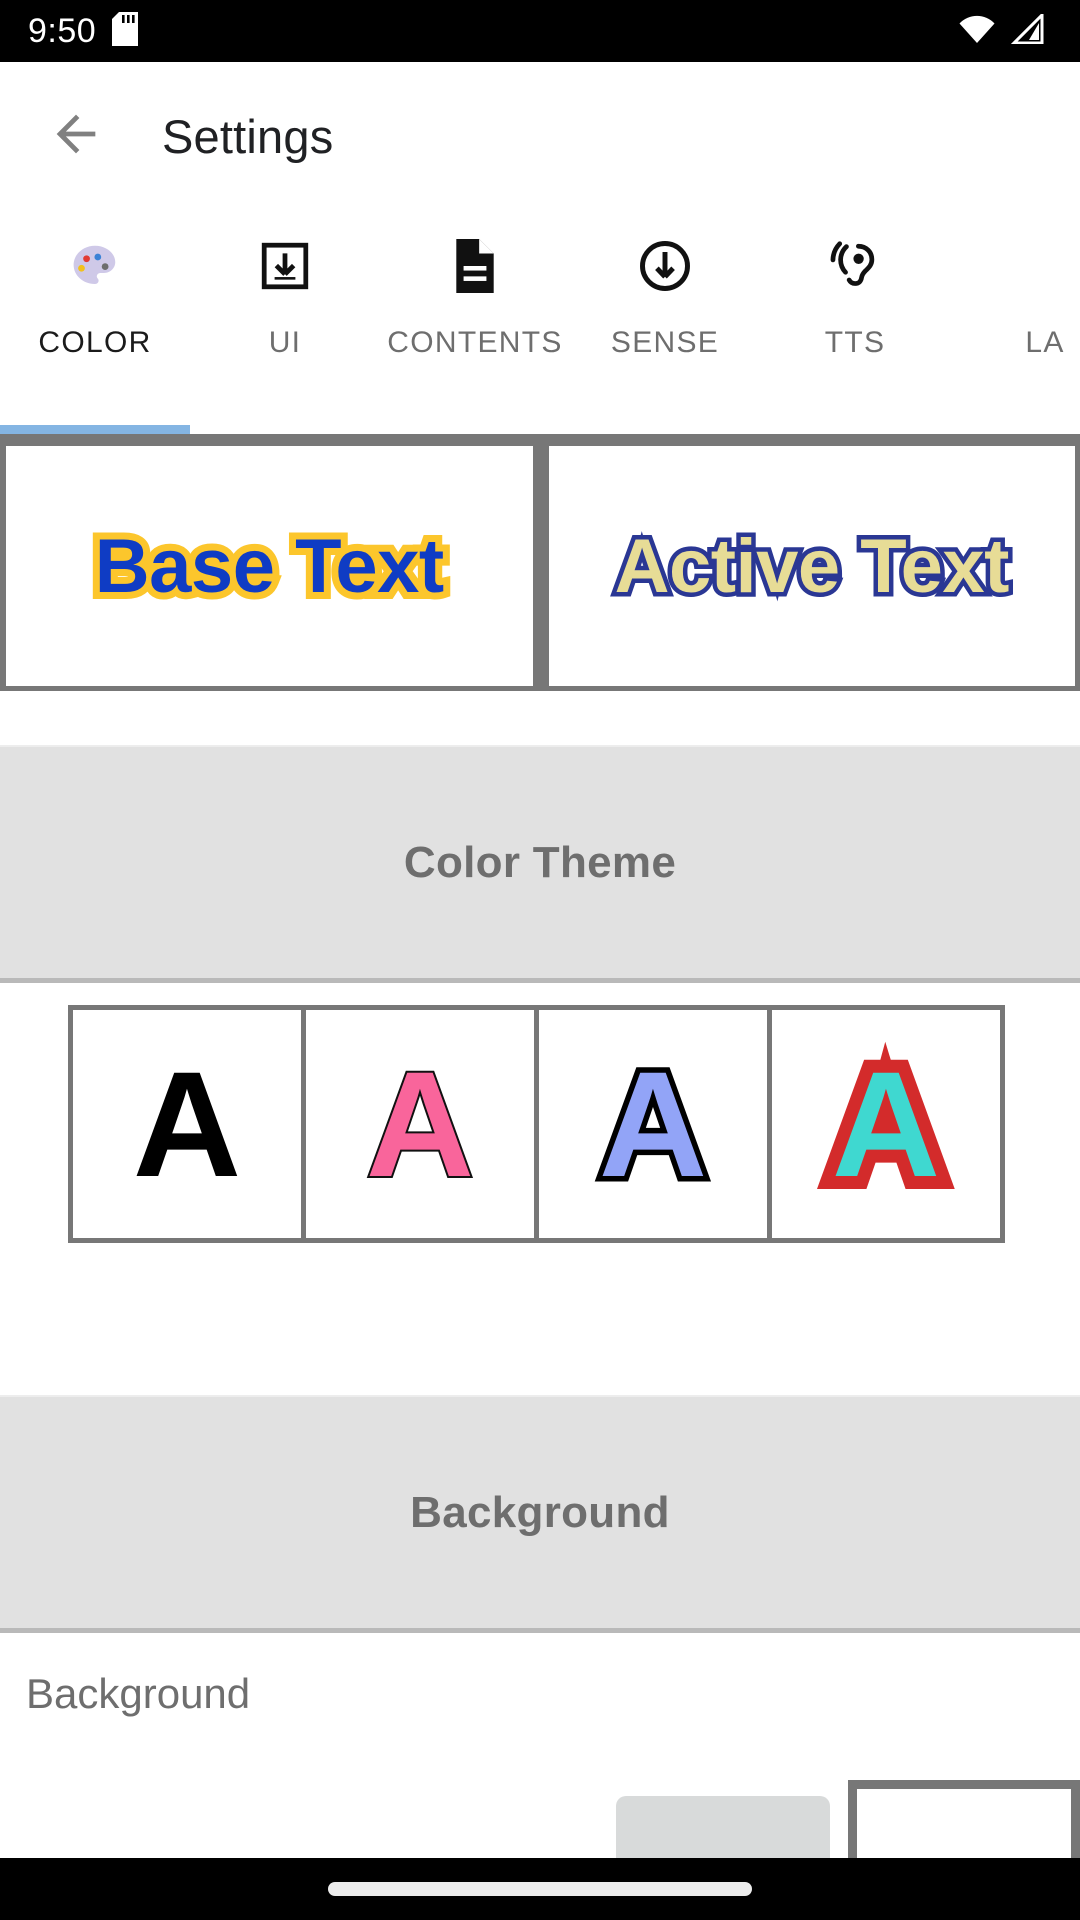 The height and width of the screenshot is (1920, 1080). I want to click on base-text-preview: Base Text, so click(269, 566).